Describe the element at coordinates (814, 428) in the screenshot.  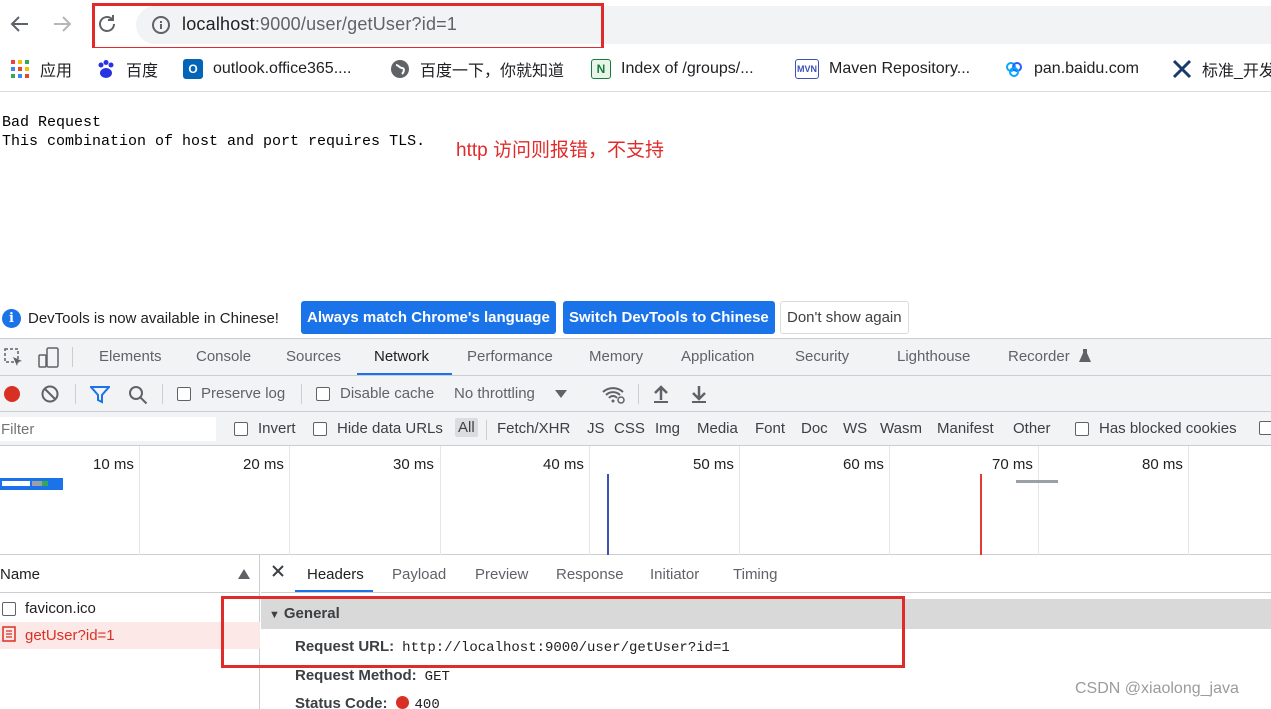
I see `filter-type-doc: Doc` at that location.